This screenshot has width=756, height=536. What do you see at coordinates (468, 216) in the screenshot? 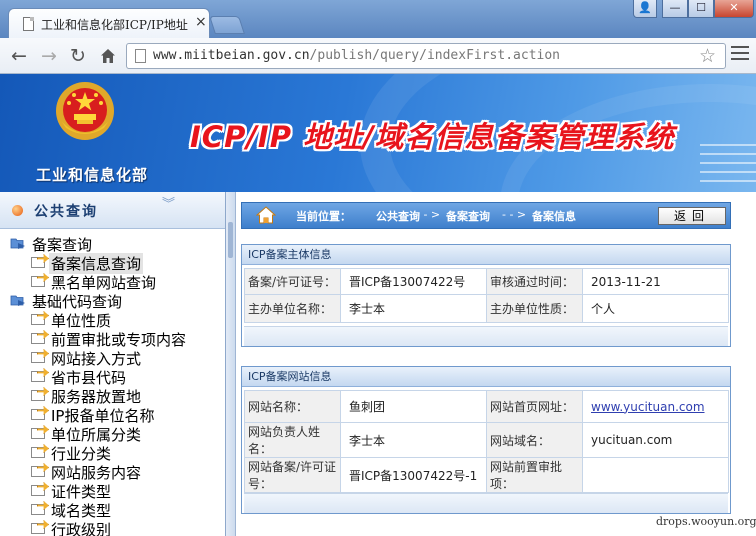
I see `breadcrumb-item-record-query: 备案查询` at bounding box center [468, 216].